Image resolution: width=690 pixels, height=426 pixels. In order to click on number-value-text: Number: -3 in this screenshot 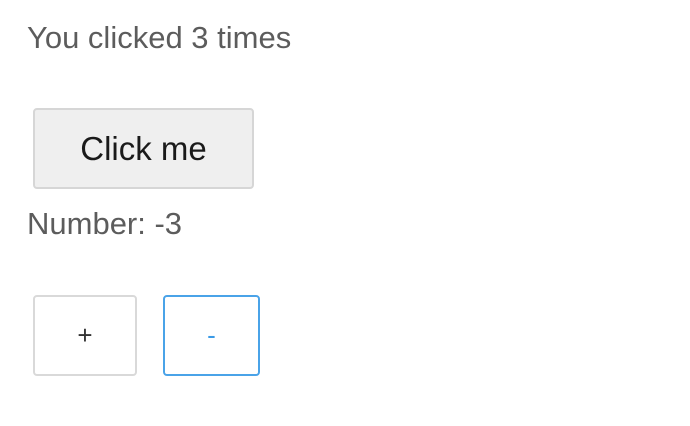, I will do `click(105, 223)`.